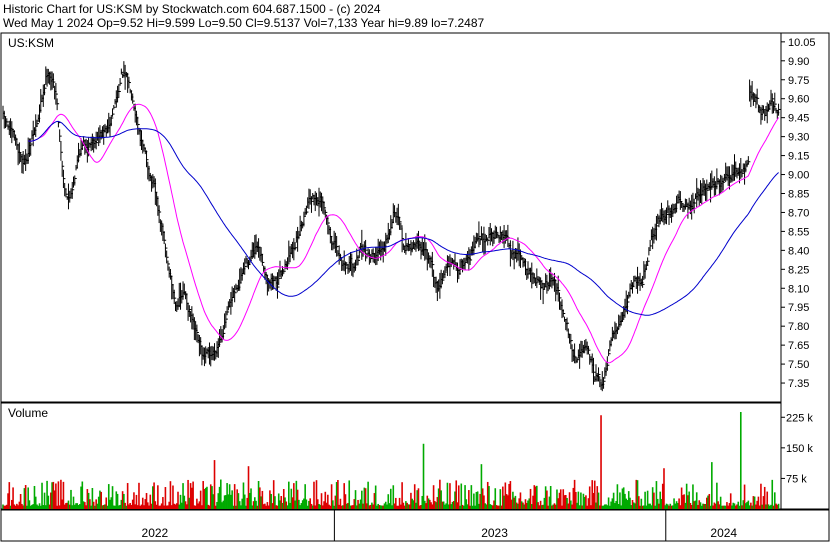  I want to click on price-tick-label: 7.65, so click(798, 346).